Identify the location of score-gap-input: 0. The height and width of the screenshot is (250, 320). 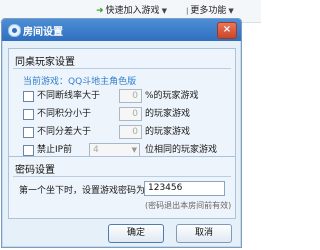
(130, 132).